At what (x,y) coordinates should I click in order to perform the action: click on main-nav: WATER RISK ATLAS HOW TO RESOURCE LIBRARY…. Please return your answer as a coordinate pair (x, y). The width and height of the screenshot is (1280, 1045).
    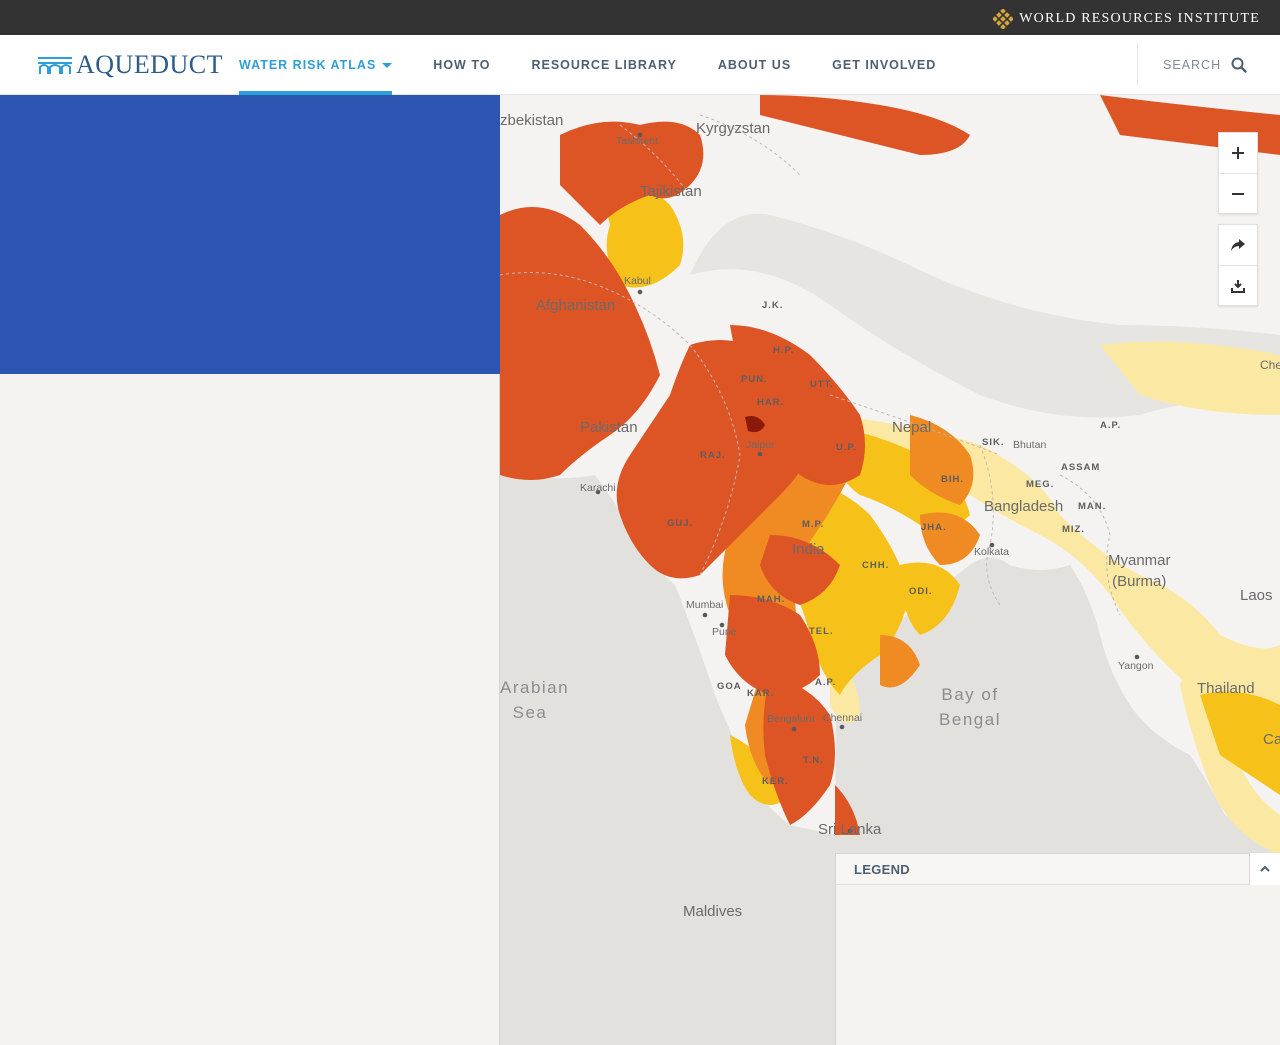
    Looking at the image, I should click on (608, 65).